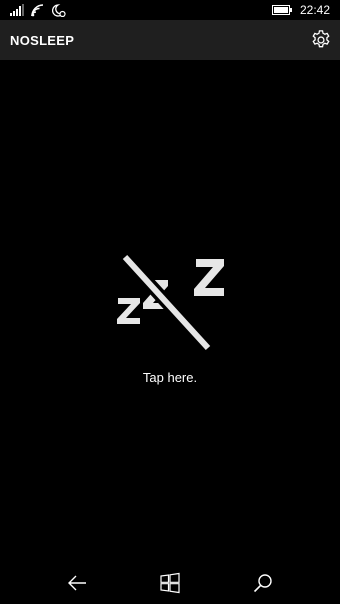  I want to click on start-button, so click(170, 583).